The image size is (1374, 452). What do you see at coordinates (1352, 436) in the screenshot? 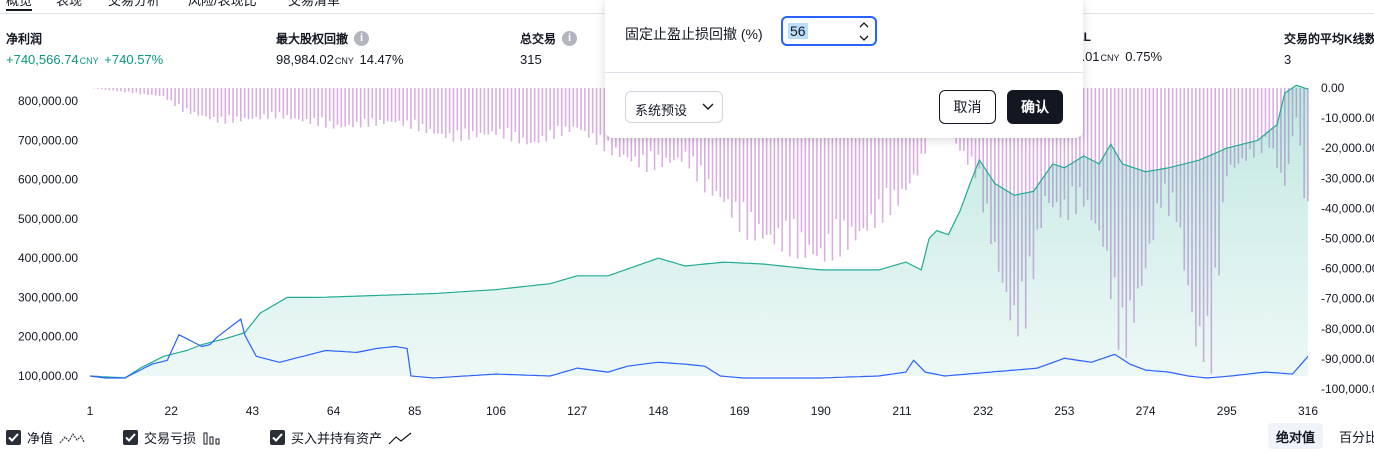
I see `percent-toggle: 百分比` at bounding box center [1352, 436].